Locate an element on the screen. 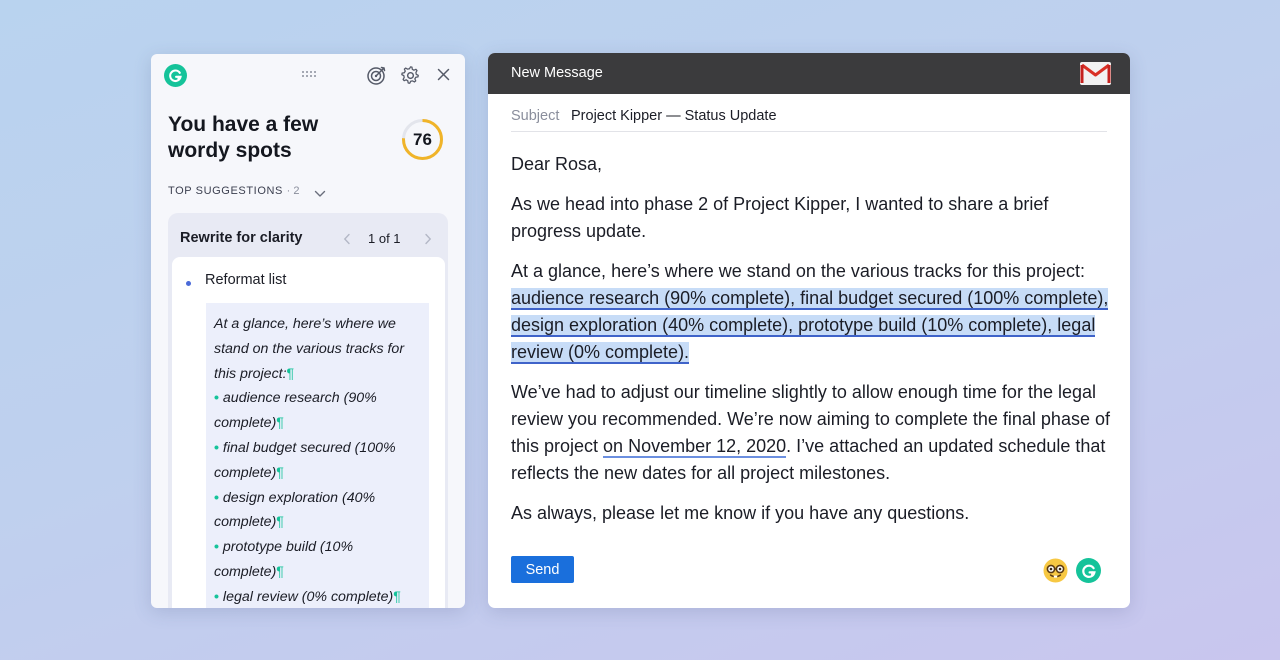  subject-row: Subject Project Kipper — Status Update is located at coordinates (809, 113).